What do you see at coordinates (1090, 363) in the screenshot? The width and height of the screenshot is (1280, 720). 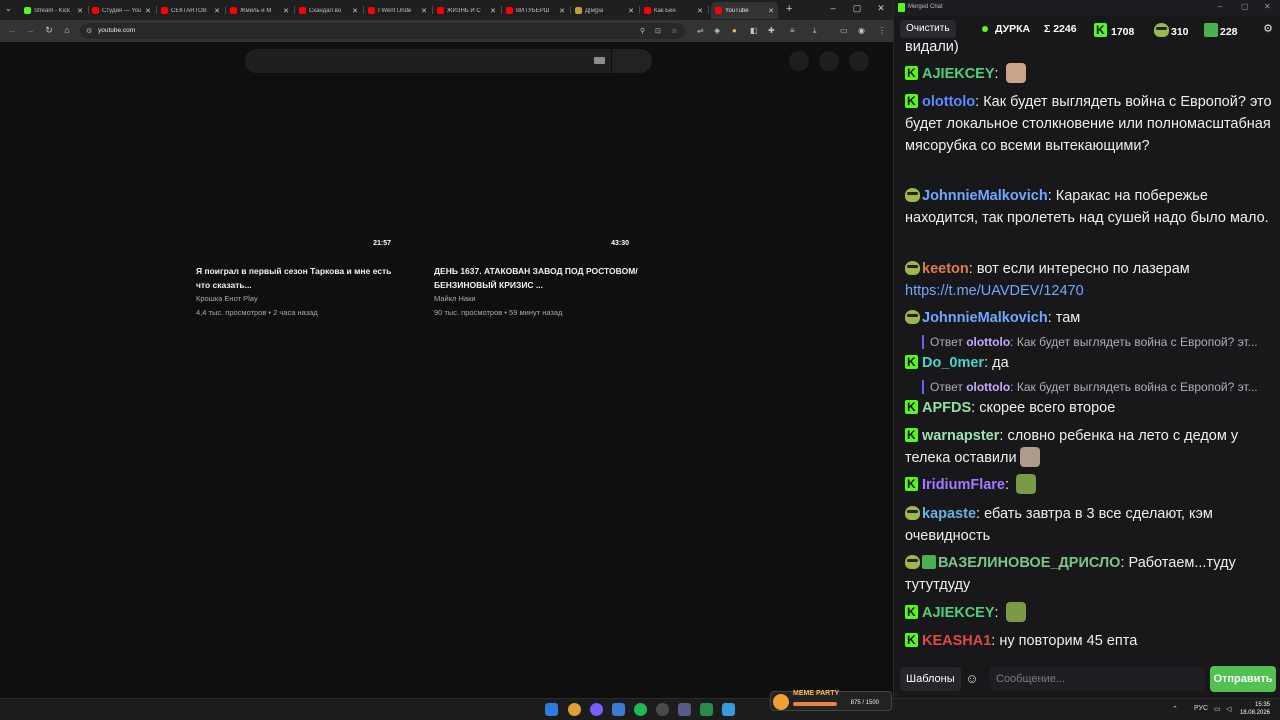 I see `chat-message: Do_0mer: да` at bounding box center [1090, 363].